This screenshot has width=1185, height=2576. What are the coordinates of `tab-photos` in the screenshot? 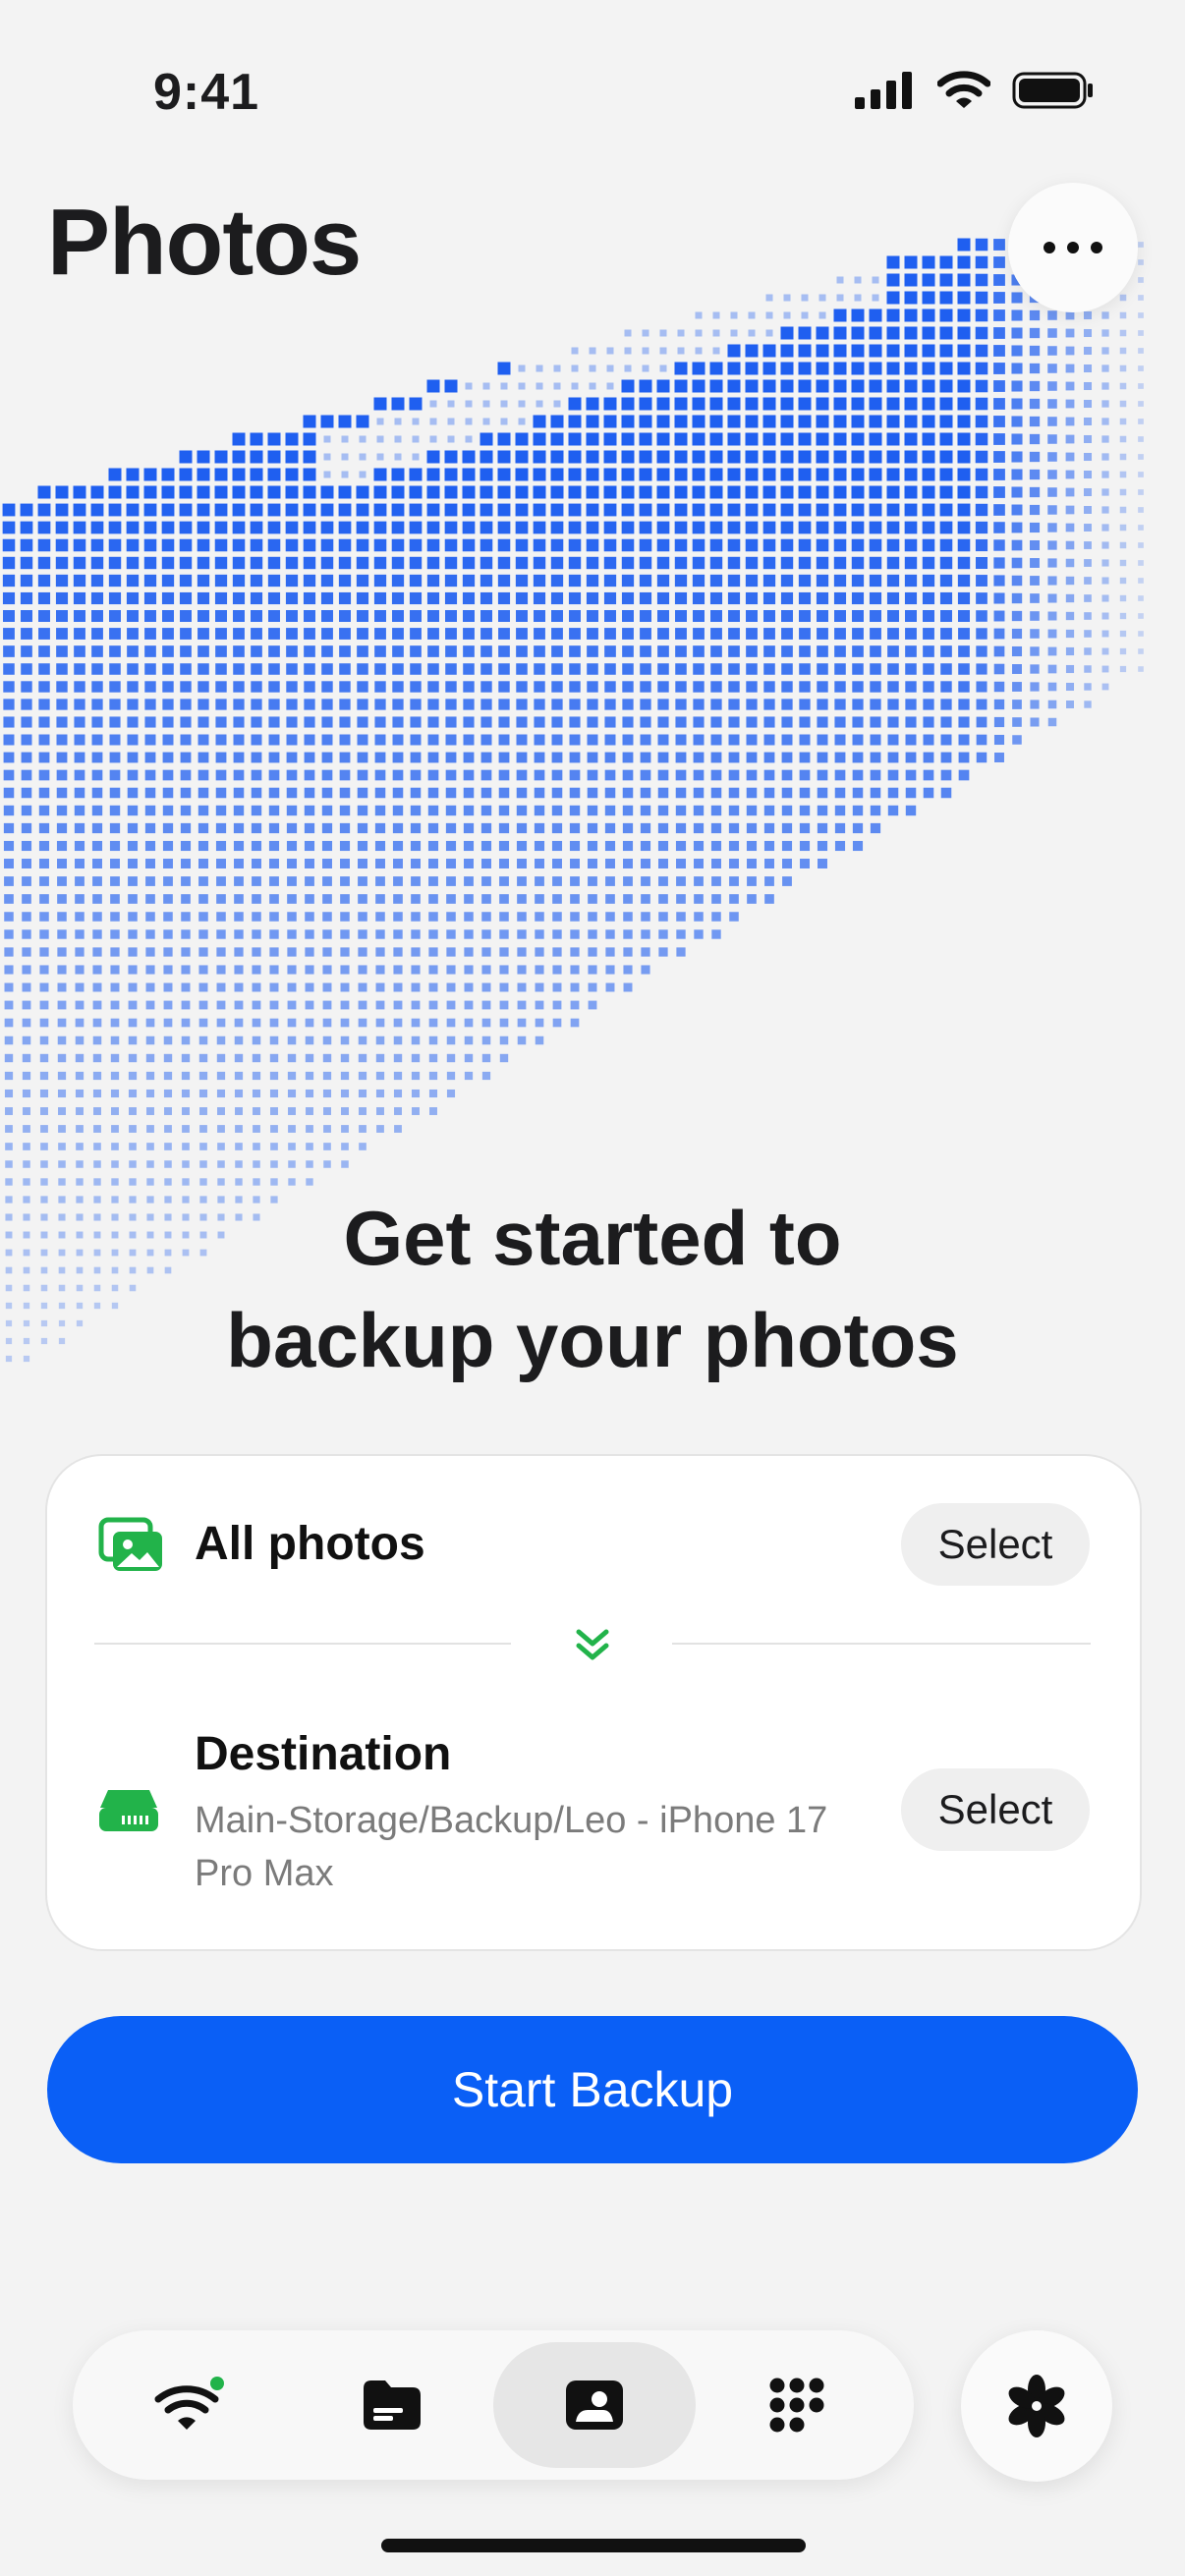 It's located at (594, 2405).